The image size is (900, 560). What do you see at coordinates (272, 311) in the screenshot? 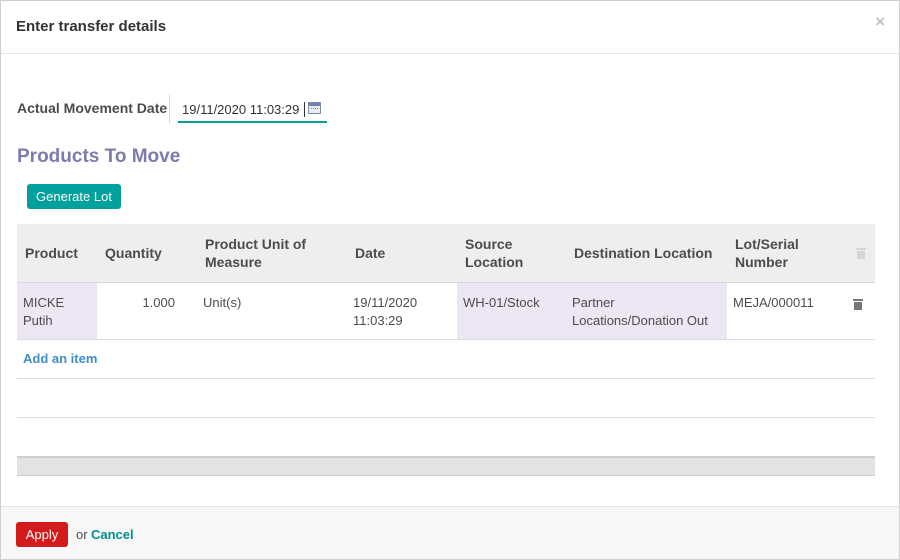
I see `cell-uom: Unit(s)` at bounding box center [272, 311].